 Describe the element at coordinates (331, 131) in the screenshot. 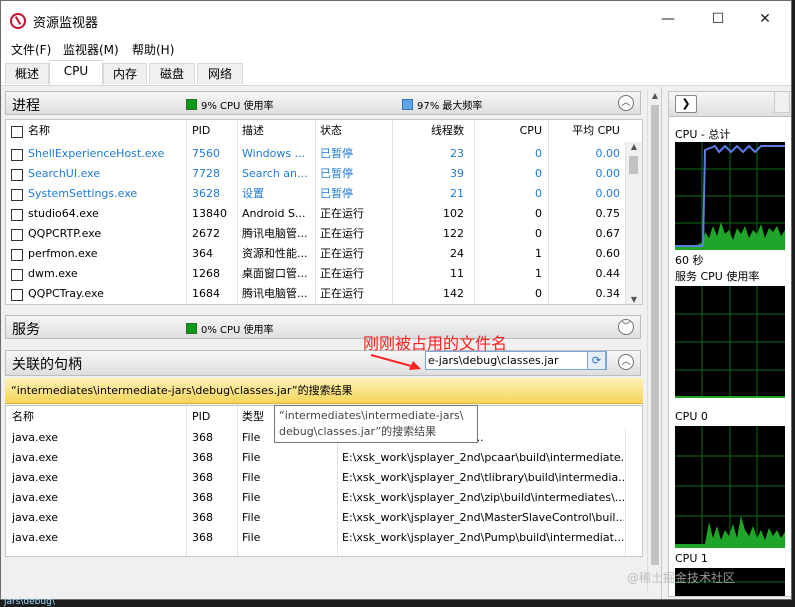

I see `col-status: 状态` at that location.